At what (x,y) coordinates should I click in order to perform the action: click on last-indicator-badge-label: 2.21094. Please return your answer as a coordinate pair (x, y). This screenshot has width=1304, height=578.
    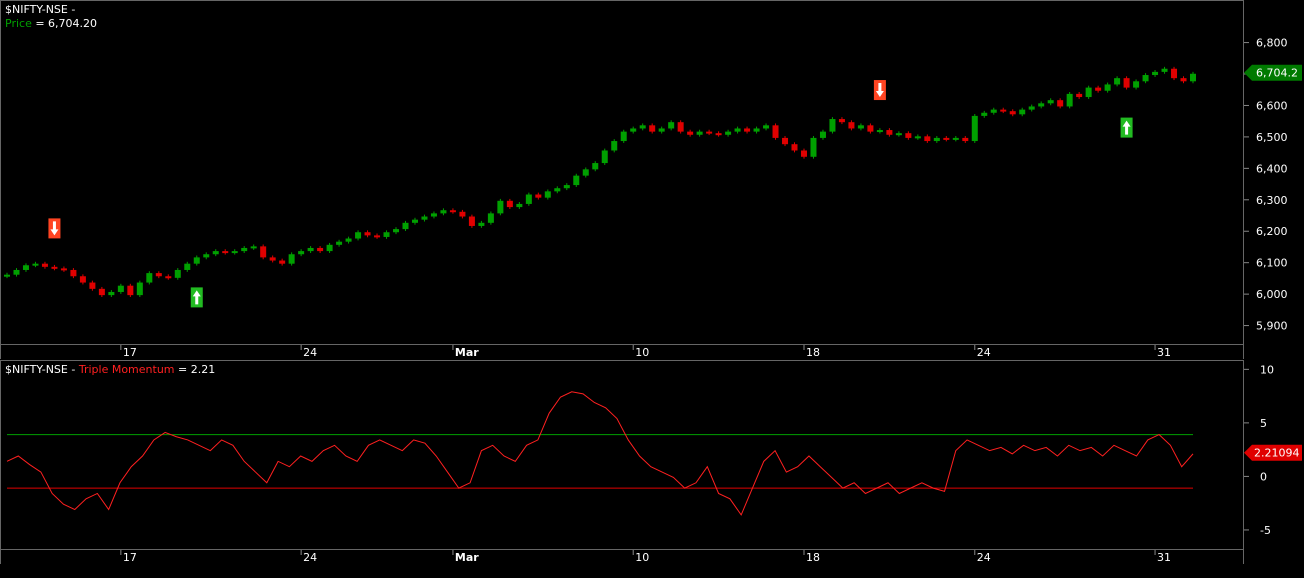
    Looking at the image, I should click on (1277, 453).